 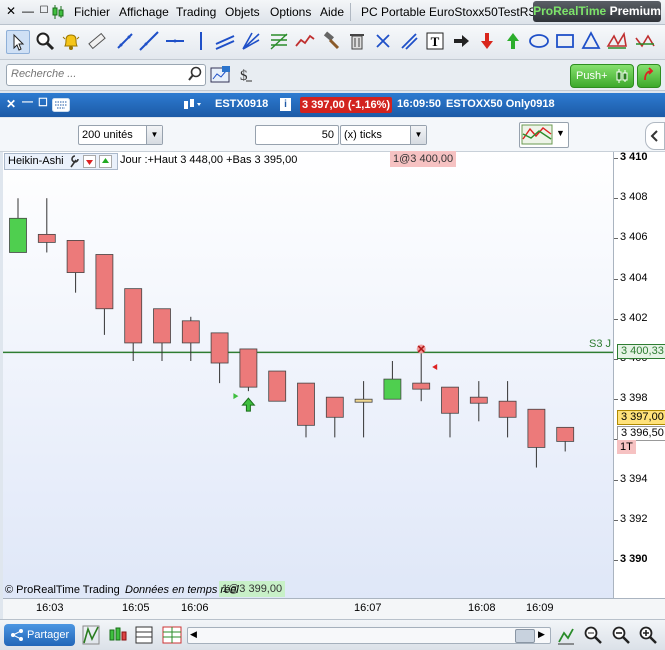 What do you see at coordinates (617, 41) in the screenshot?
I see `polygon-tool-icon` at bounding box center [617, 41].